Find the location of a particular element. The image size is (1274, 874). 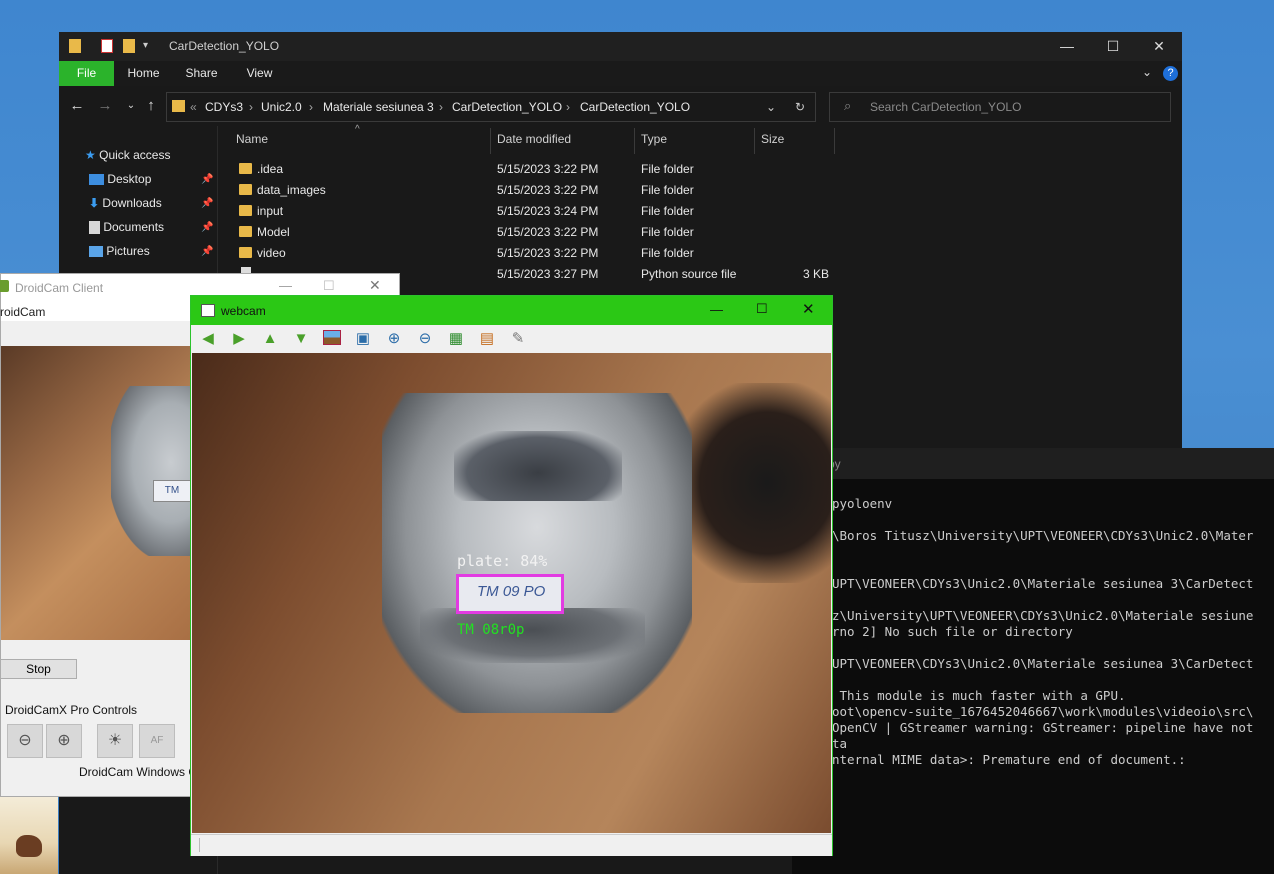

arrow-left-icon: ◀ is located at coordinates (208, 339).